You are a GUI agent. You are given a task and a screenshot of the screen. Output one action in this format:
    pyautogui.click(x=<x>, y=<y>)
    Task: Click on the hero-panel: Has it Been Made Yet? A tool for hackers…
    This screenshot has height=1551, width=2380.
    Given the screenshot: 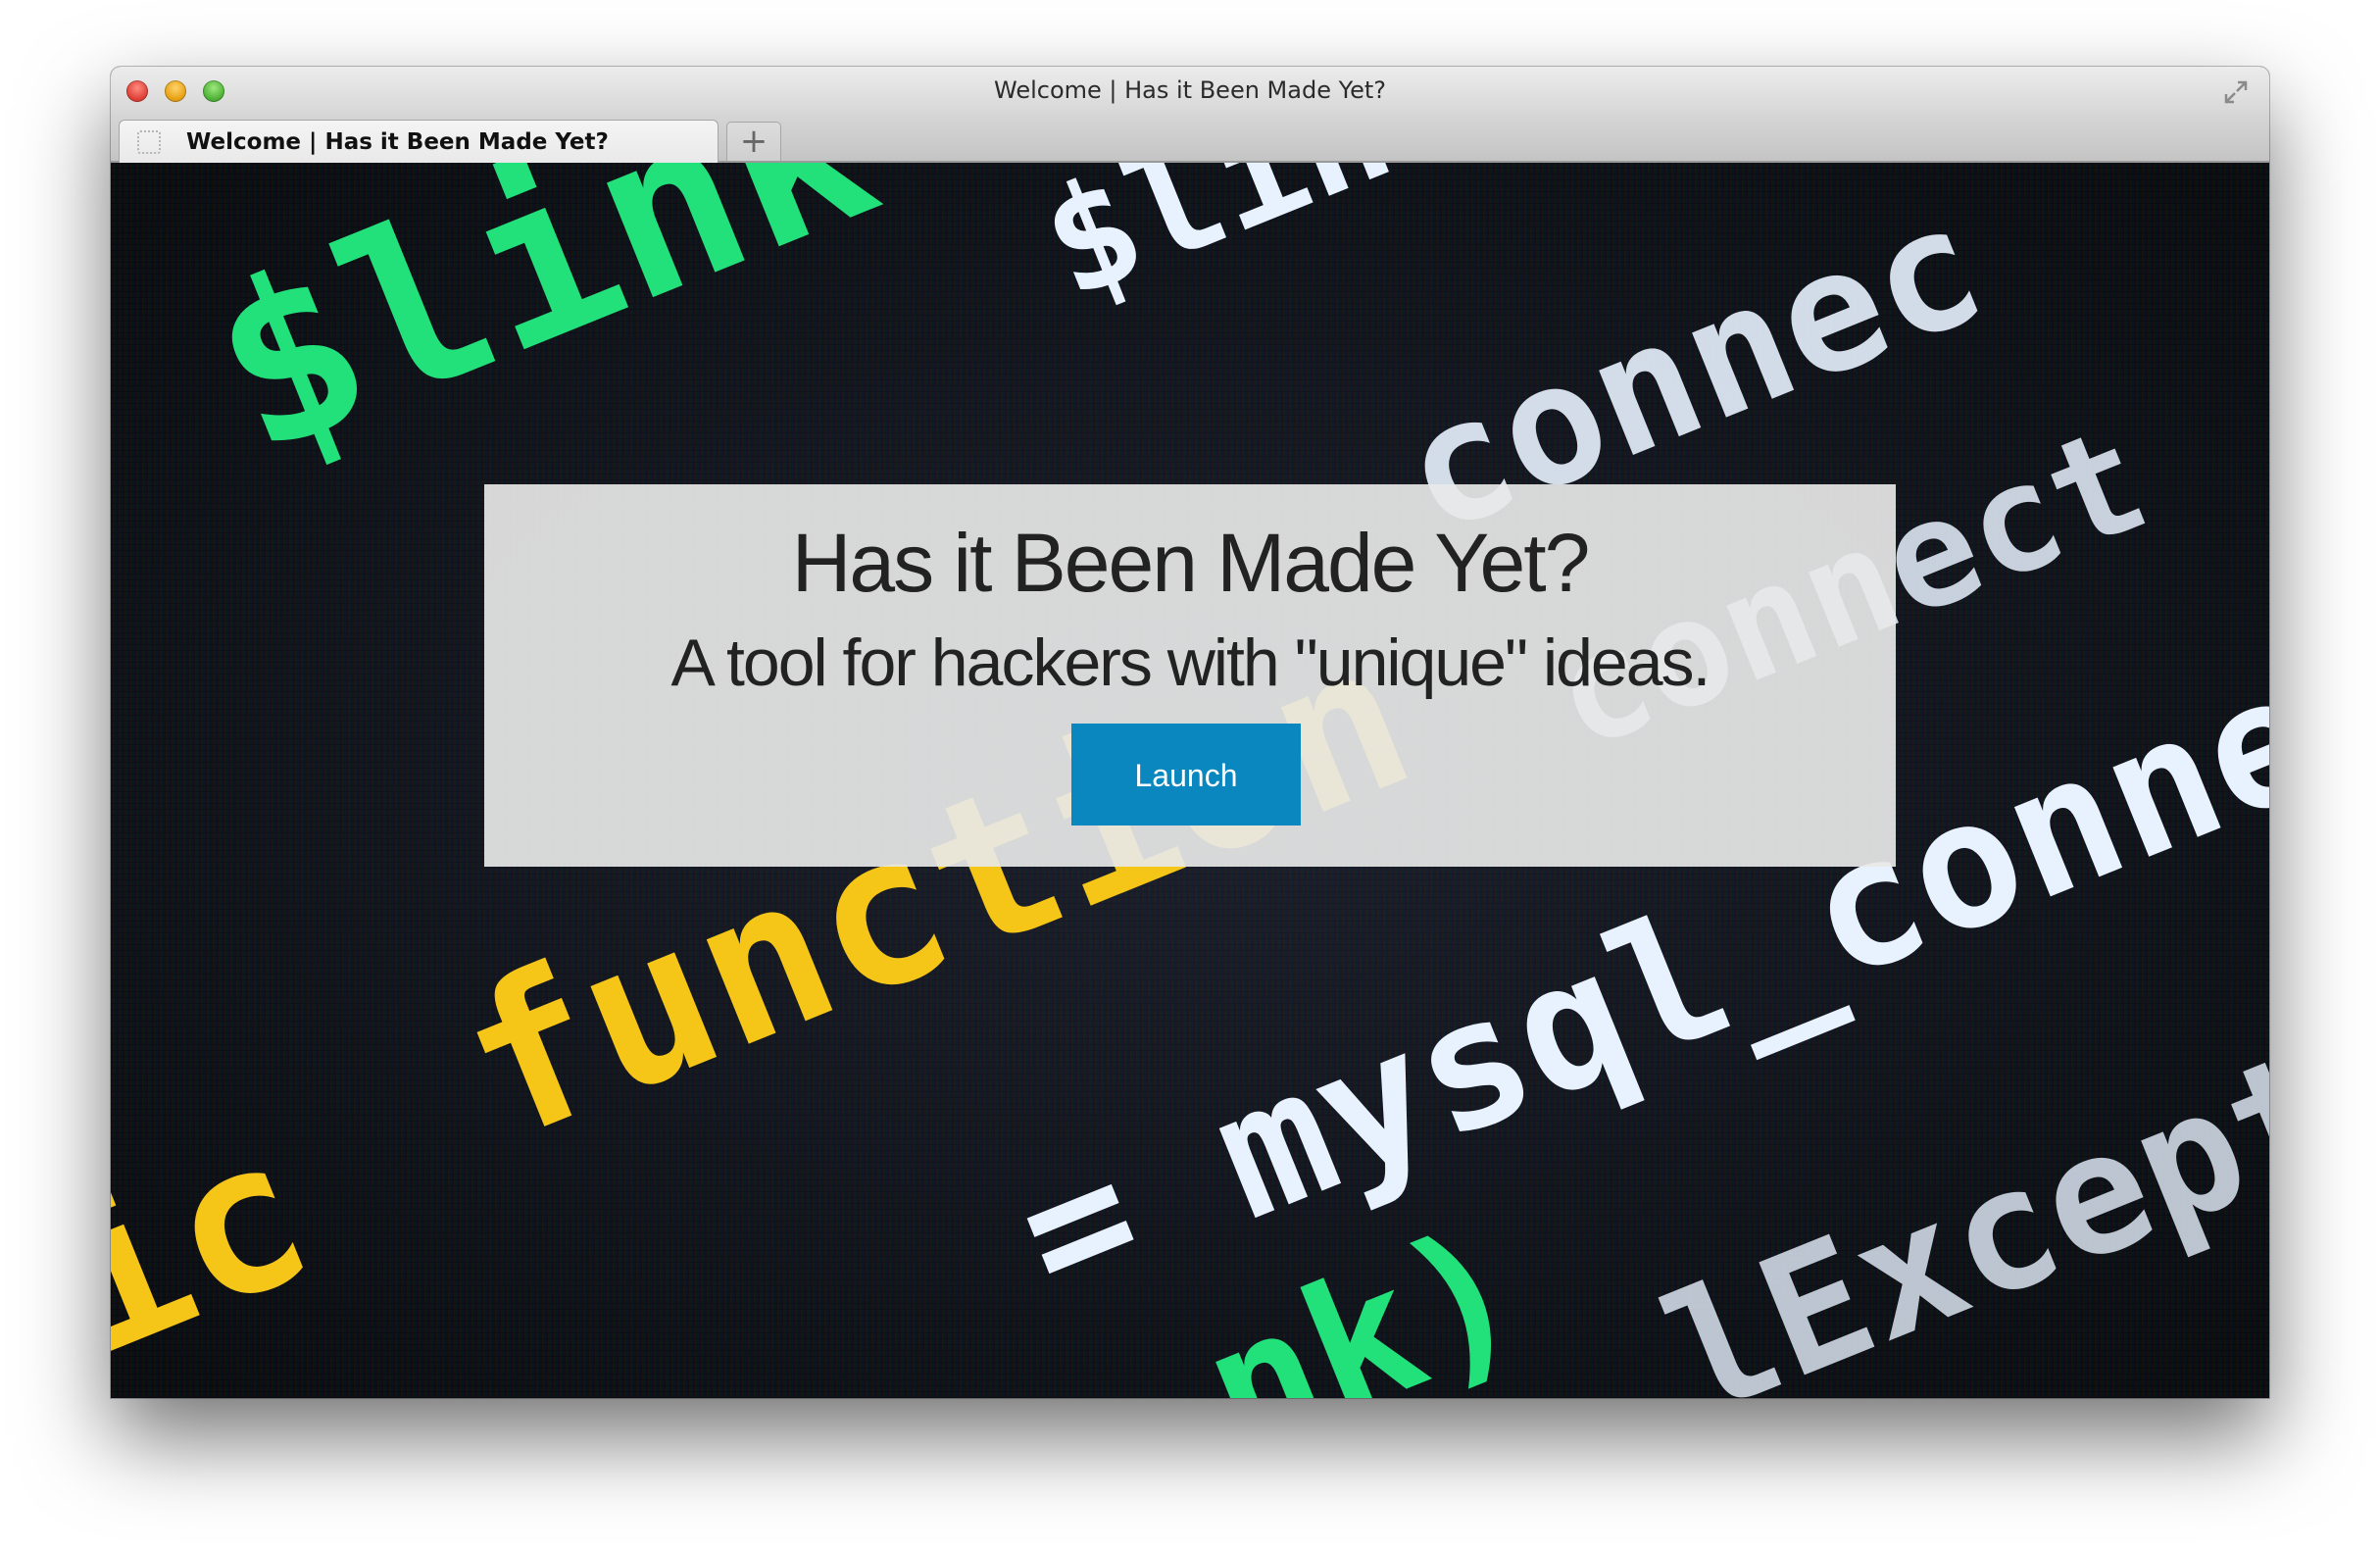 What is the action you would take?
    pyautogui.click(x=1190, y=675)
    